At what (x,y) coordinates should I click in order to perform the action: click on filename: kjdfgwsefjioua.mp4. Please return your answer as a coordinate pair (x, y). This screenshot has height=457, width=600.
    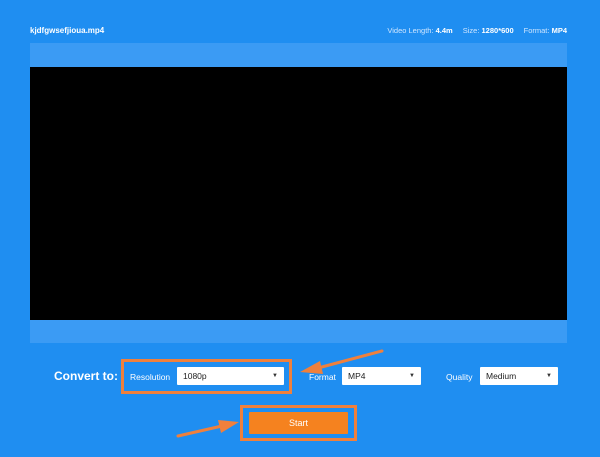
    Looking at the image, I should click on (67, 30).